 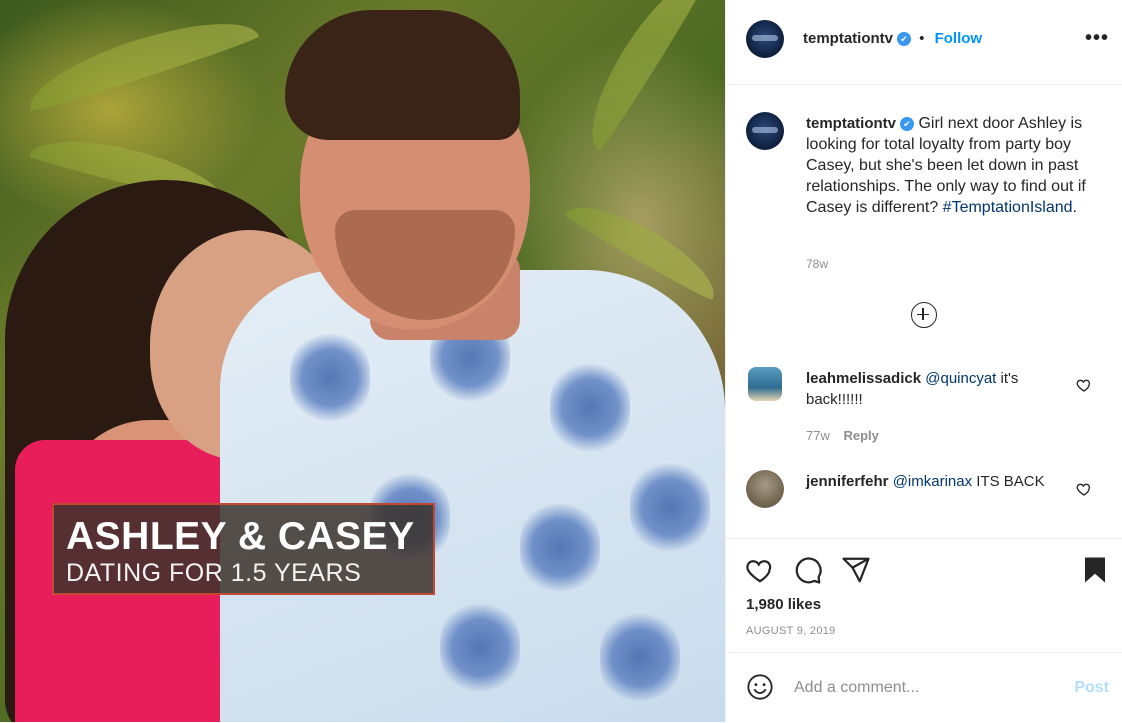 What do you see at coordinates (791, 631) in the screenshot?
I see `post-date: AUGUST 9, 2019` at bounding box center [791, 631].